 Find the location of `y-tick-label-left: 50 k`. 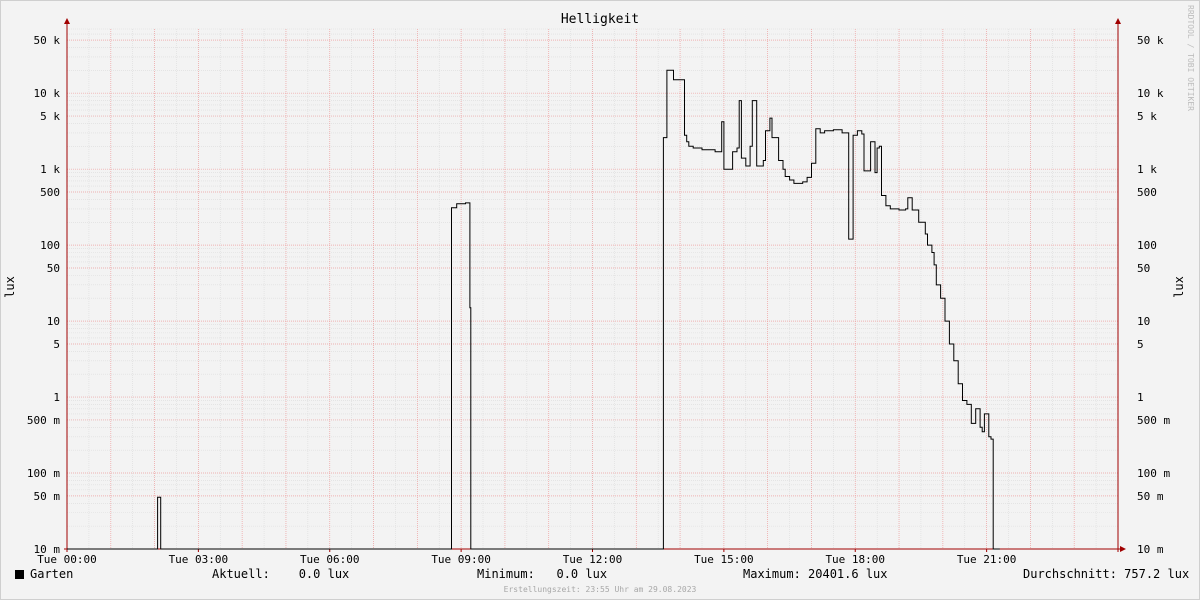

y-tick-label-left: 50 k is located at coordinates (47, 40).